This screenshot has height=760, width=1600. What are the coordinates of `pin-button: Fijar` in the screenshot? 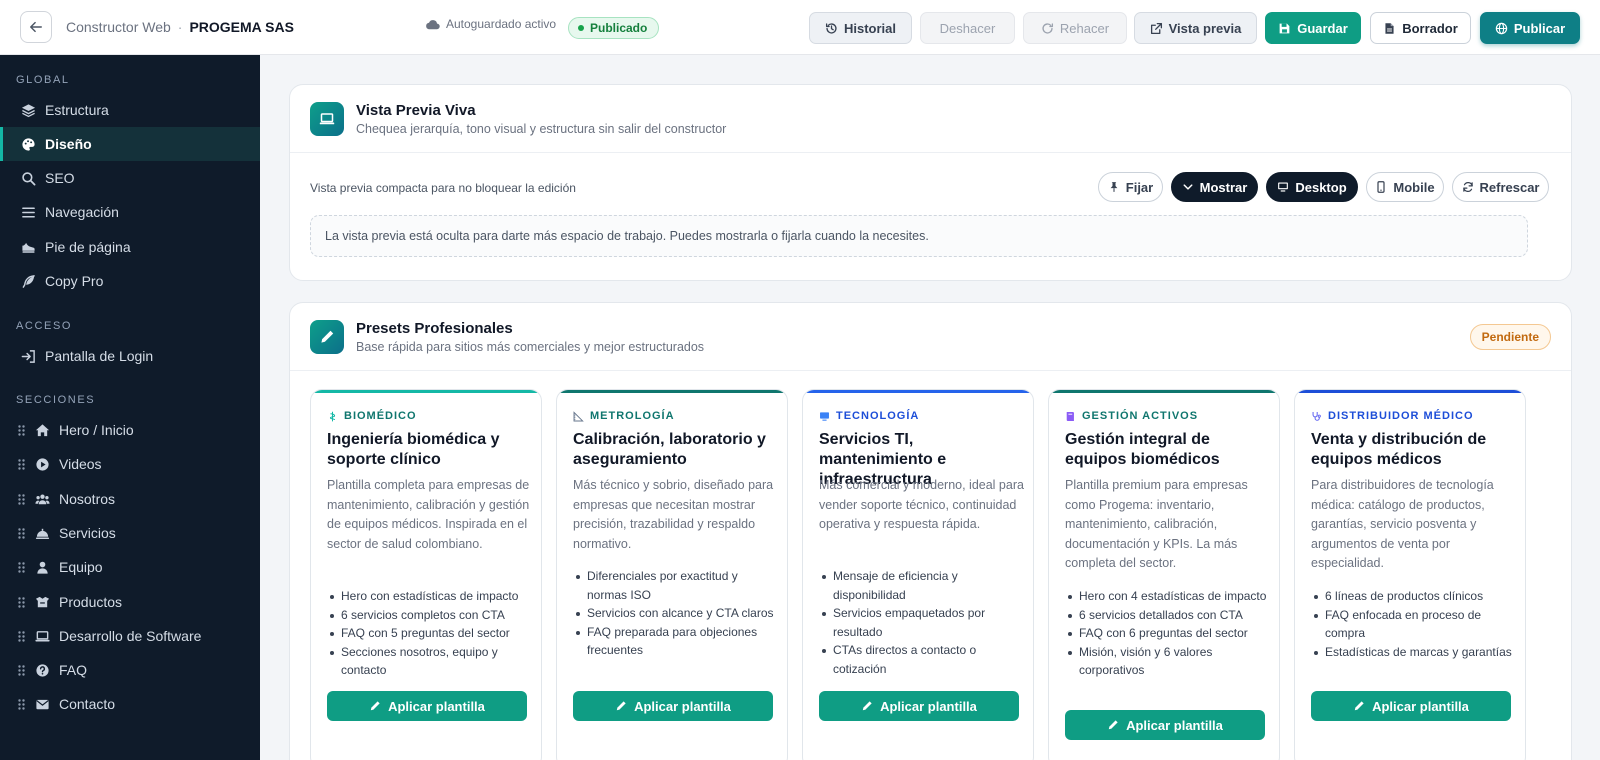 It's located at (1130, 187).